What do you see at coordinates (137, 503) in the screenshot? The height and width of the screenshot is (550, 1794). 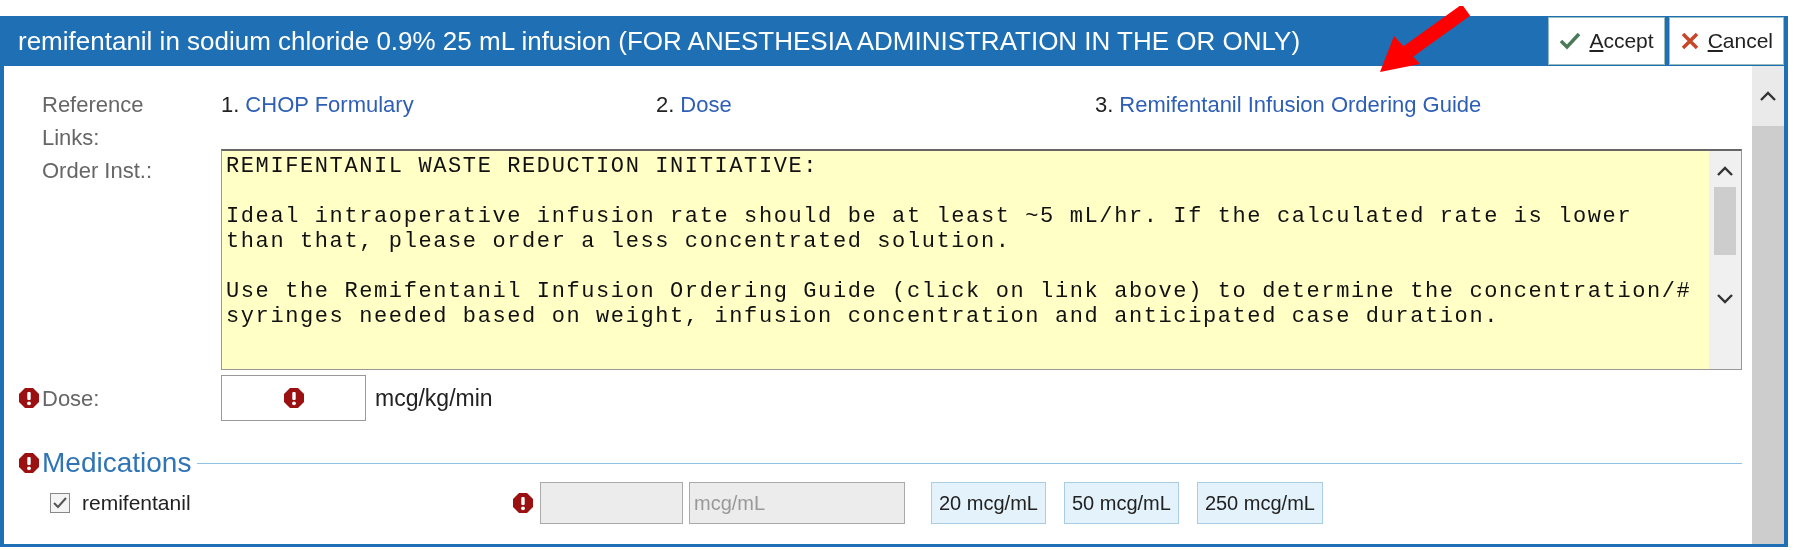 I see `medication-name: remifentanil` at bounding box center [137, 503].